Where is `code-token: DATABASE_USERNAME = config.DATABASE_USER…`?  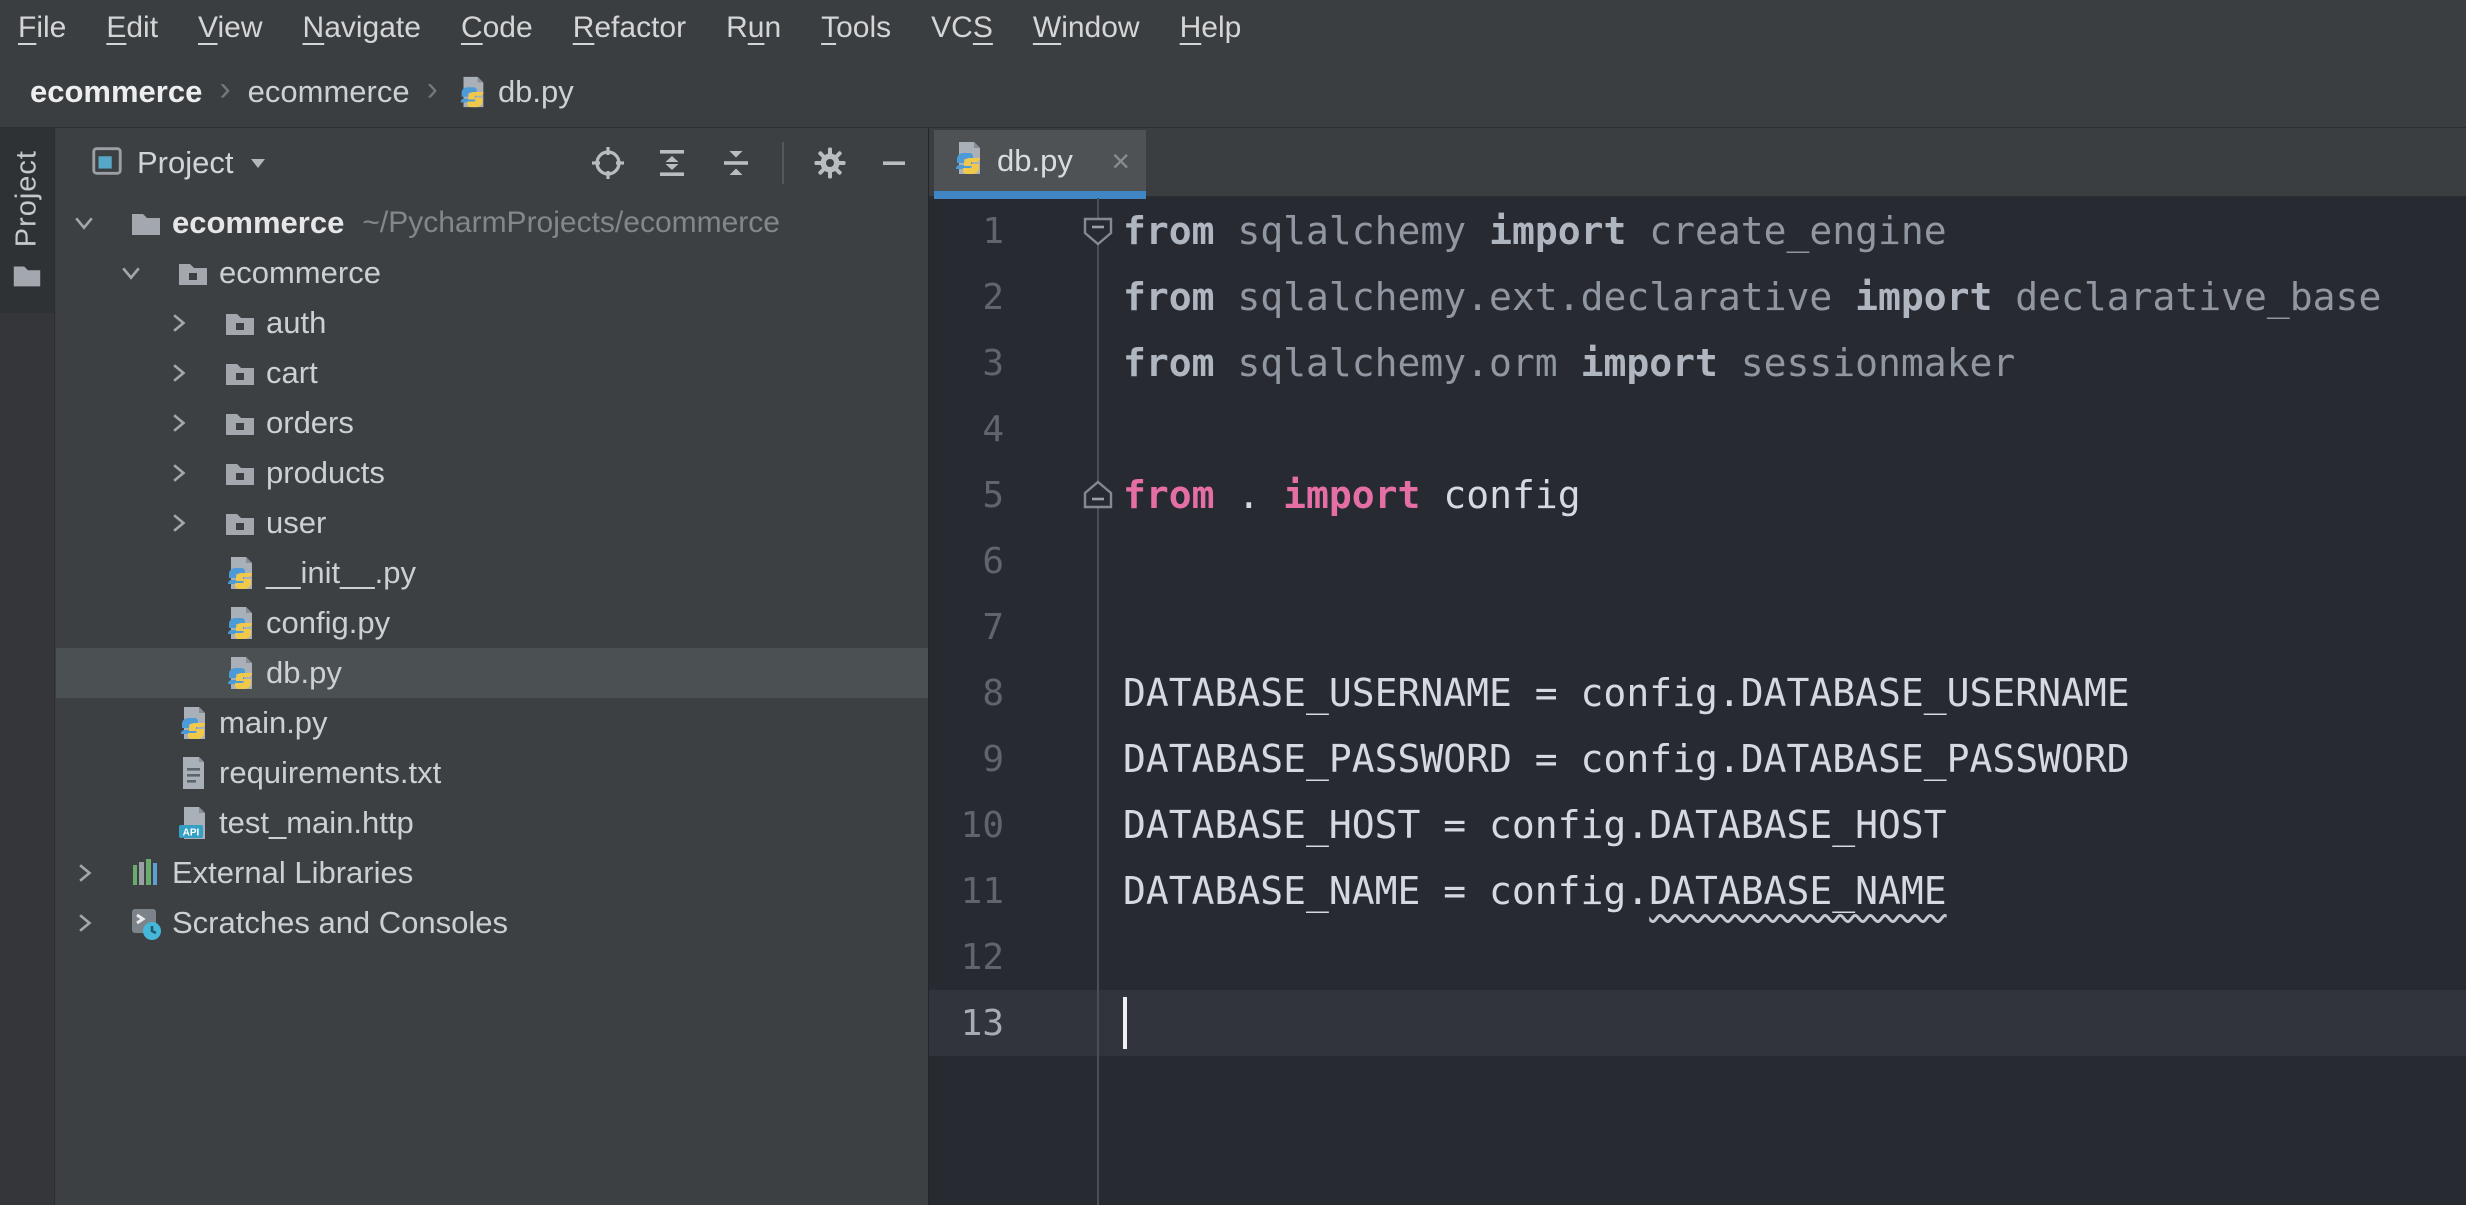
code-token: DATABASE_USERNAME = config.DATABASE_USER… is located at coordinates (1626, 693).